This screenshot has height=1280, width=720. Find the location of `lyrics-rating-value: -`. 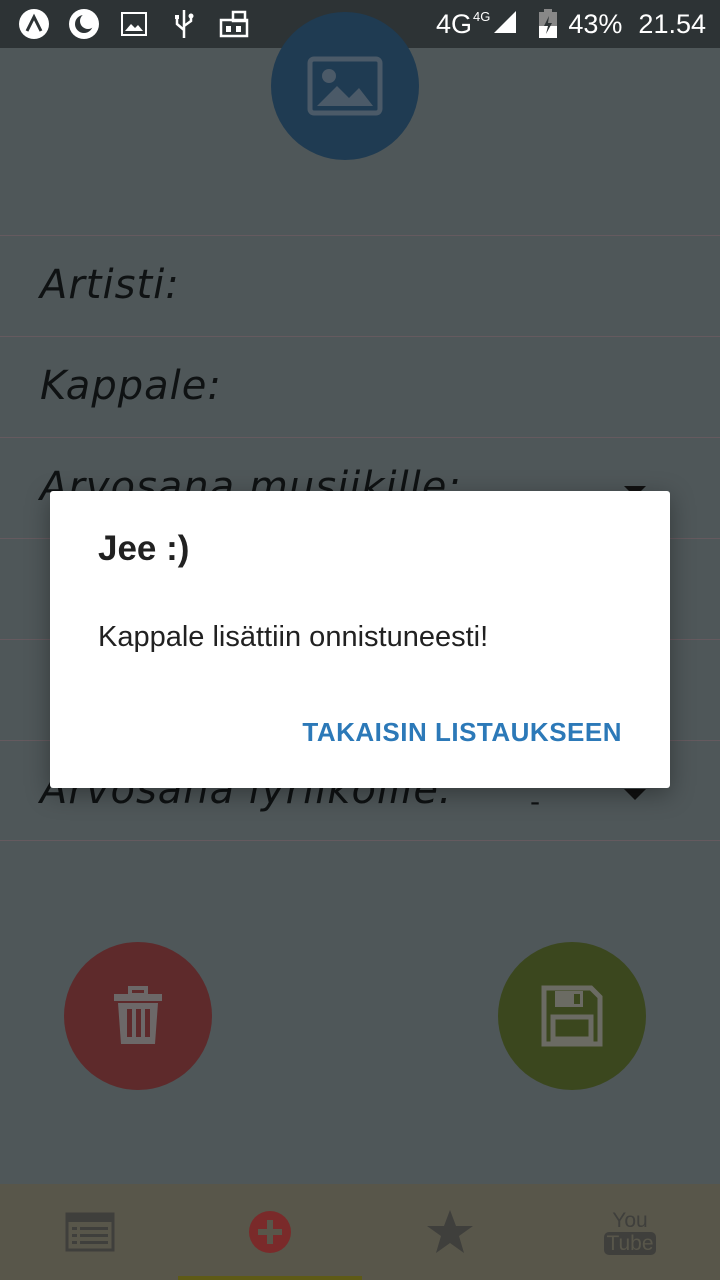

lyrics-rating-value: - is located at coordinates (535, 801).